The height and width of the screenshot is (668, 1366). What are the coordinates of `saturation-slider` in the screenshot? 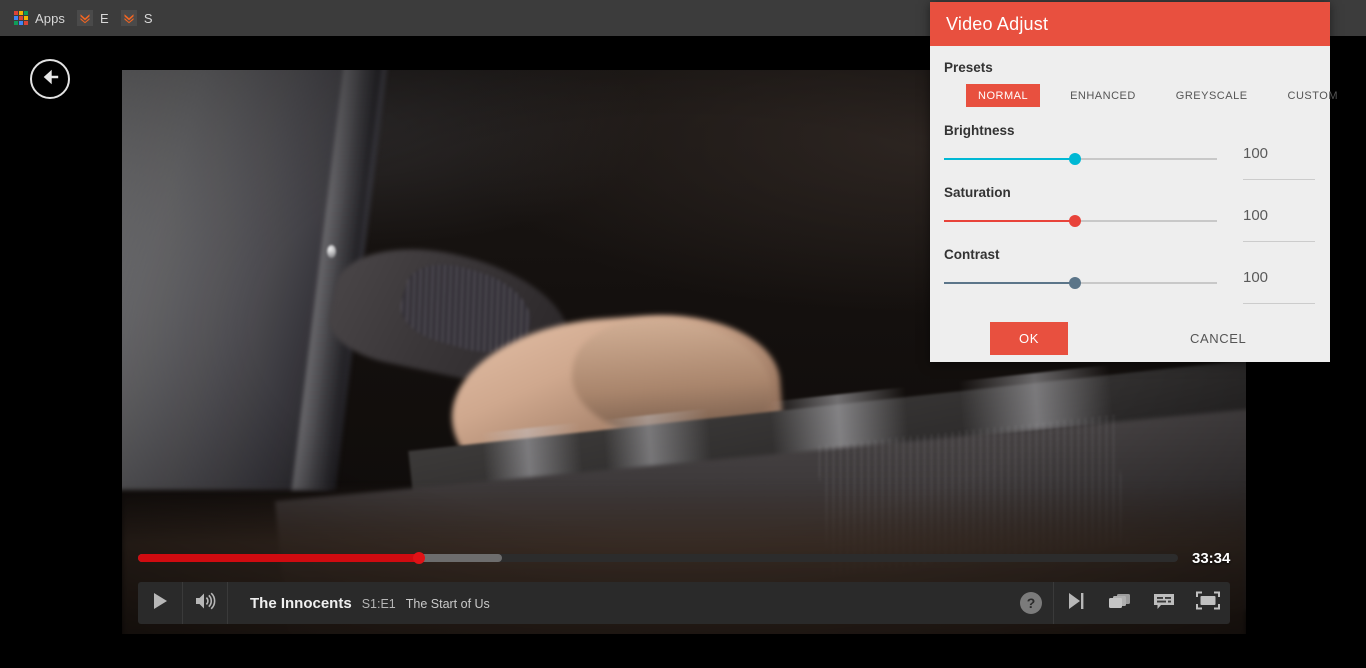 It's located at (1080, 221).